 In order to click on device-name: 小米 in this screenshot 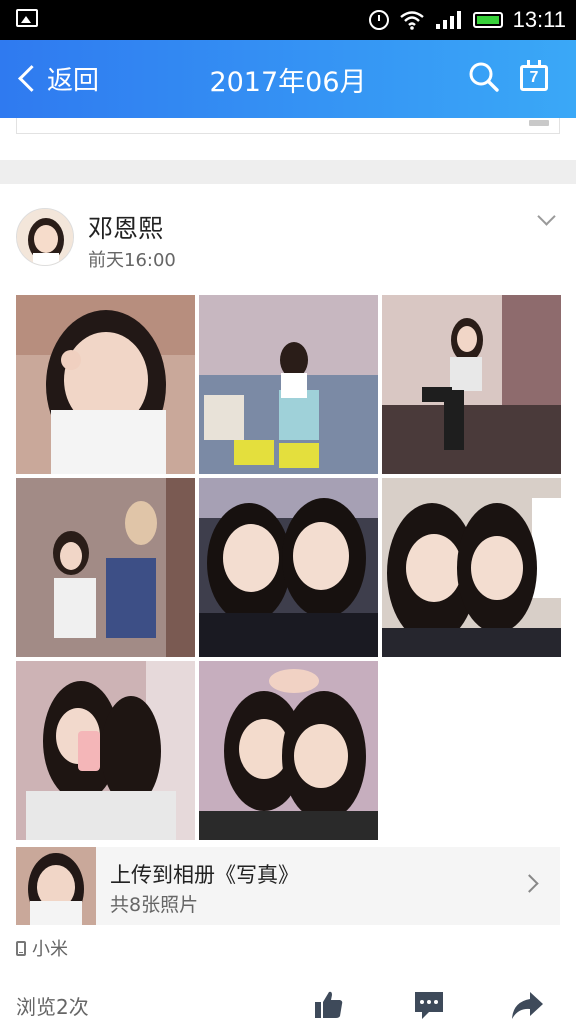, I will do `click(50, 949)`.